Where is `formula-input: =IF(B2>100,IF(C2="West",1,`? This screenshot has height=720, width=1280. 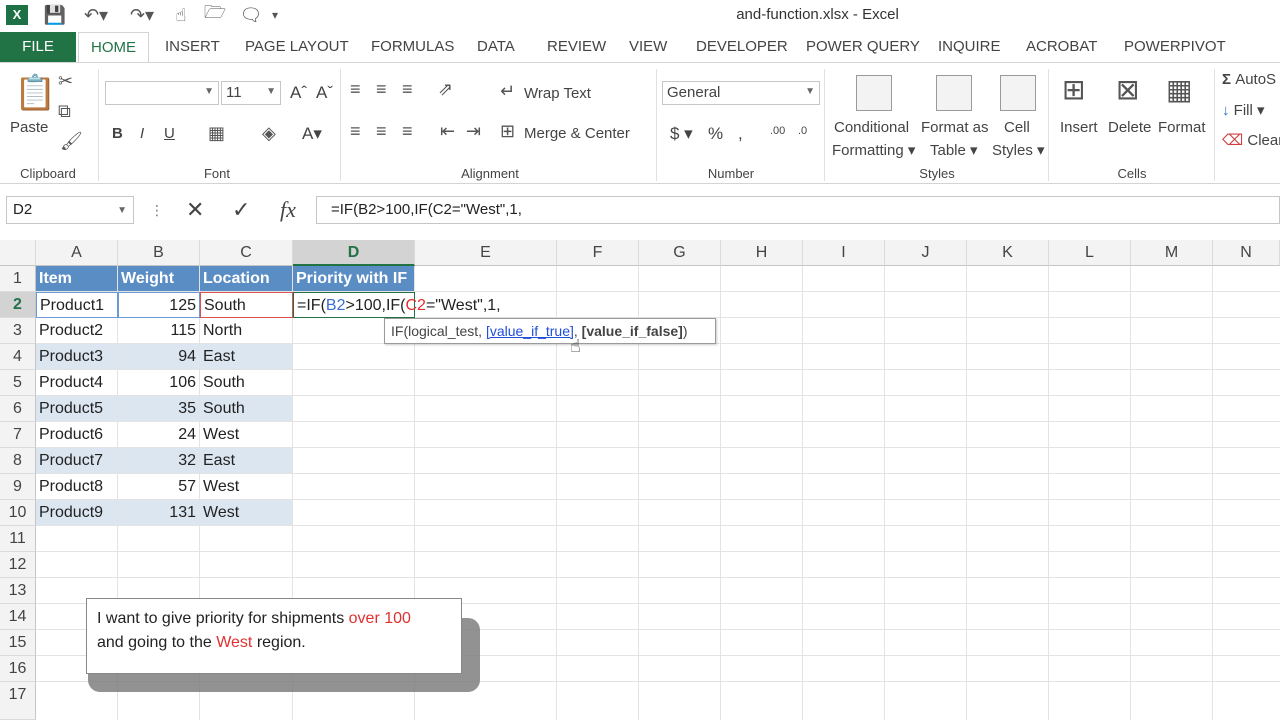 formula-input: =IF(B2>100,IF(C2="West",1, is located at coordinates (798, 210).